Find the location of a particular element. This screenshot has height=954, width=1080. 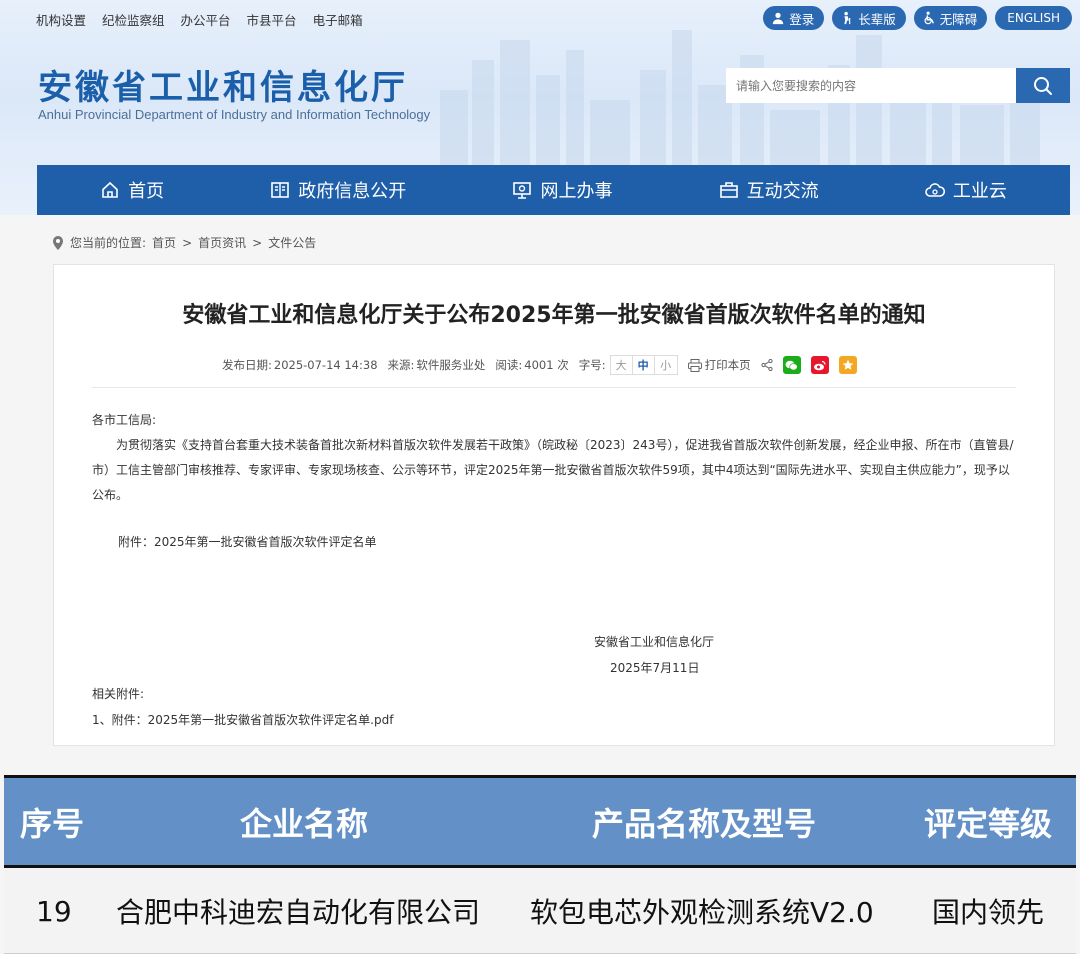

english-button: ENGLISH is located at coordinates (1033, 18).